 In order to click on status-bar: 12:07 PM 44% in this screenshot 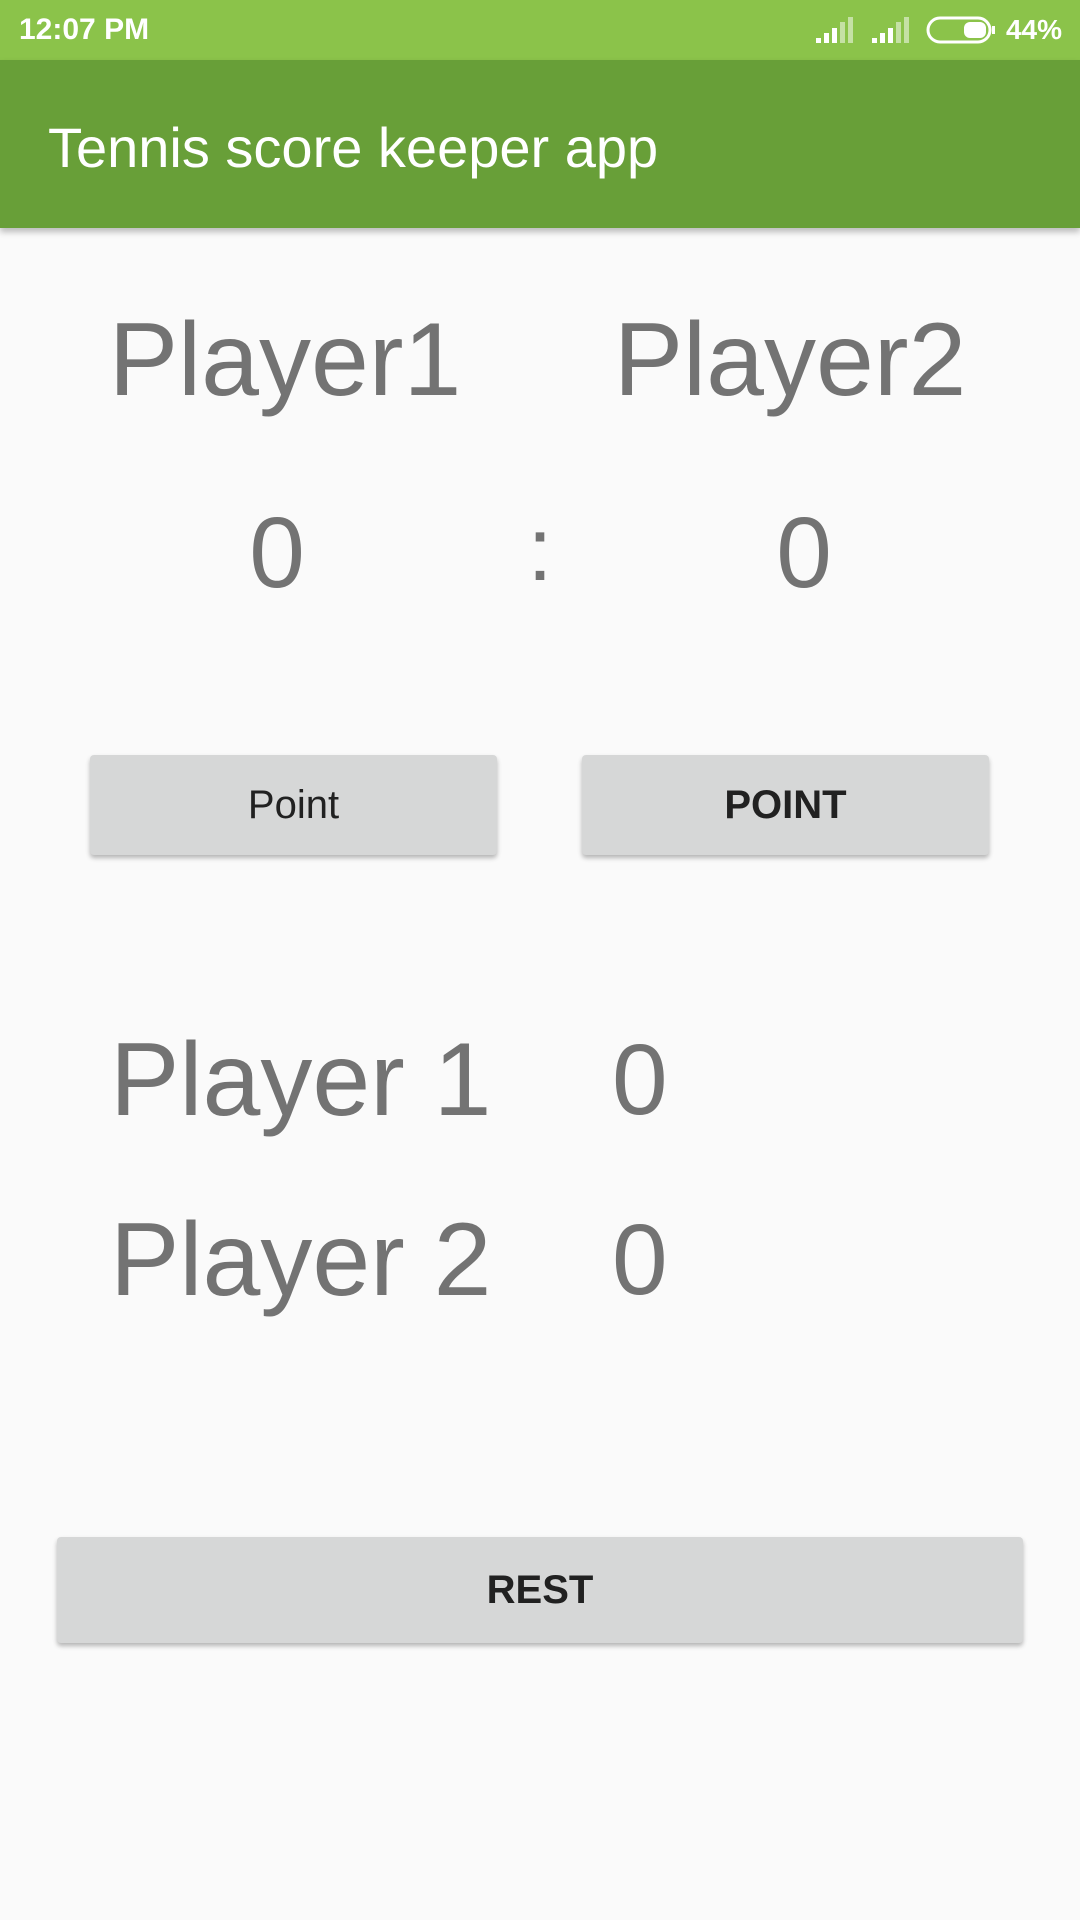, I will do `click(540, 30)`.